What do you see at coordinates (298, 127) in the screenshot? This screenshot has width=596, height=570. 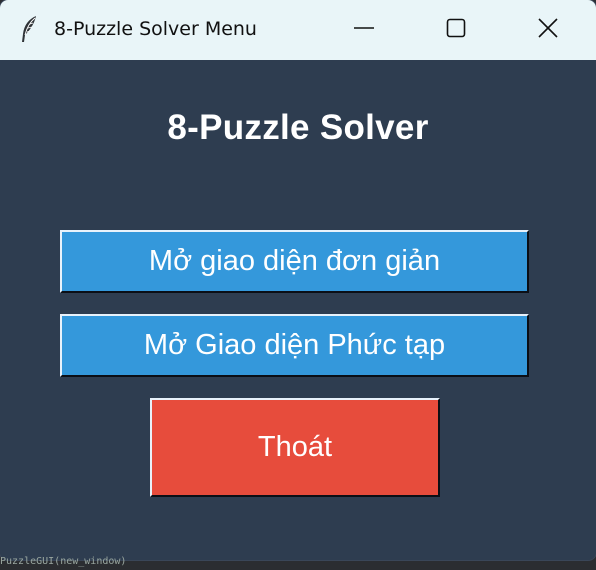 I see `page-title: 8-Puzzle Solver` at bounding box center [298, 127].